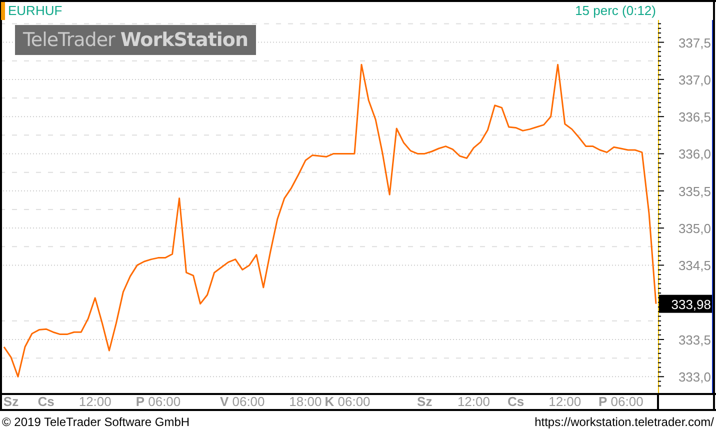 The image size is (716, 432). I want to click on y-axis-label: 337,0, so click(694, 80).